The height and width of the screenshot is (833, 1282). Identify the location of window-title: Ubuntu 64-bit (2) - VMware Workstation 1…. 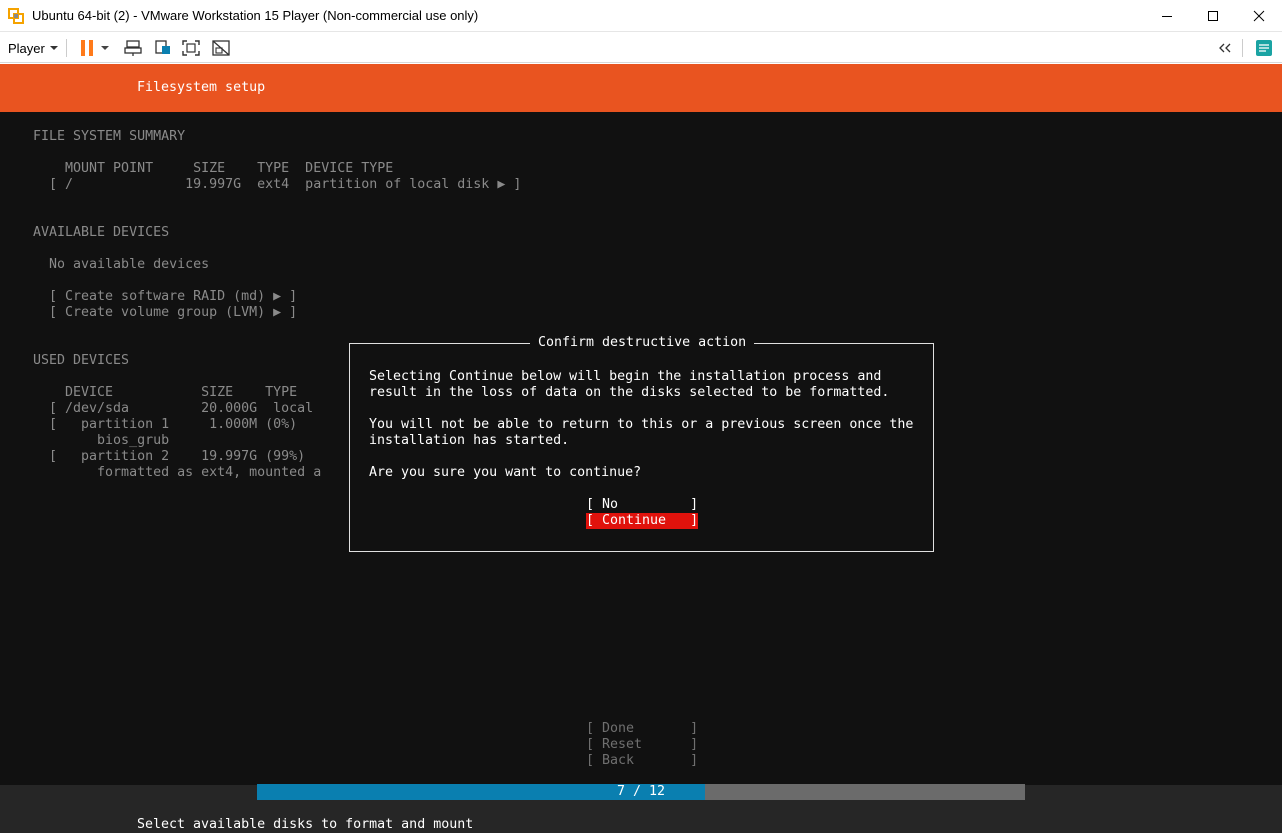
(255, 15).